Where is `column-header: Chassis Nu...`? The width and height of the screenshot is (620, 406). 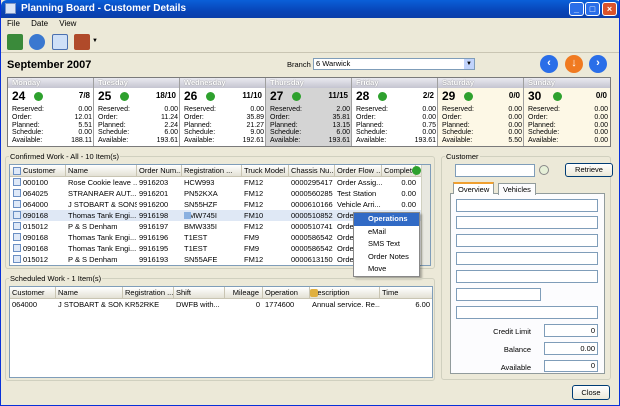 column-header: Chassis Nu... is located at coordinates (312, 171).